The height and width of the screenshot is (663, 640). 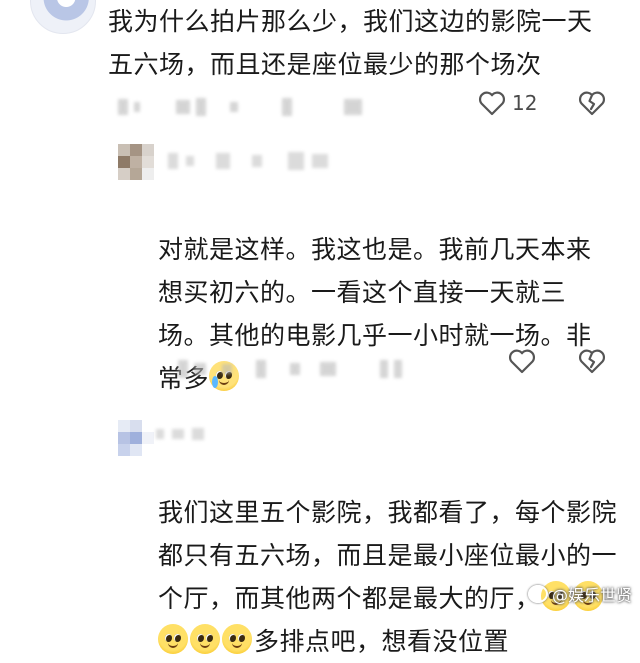 What do you see at coordinates (350, 43) in the screenshot?
I see `comment-text: 我为什么拍片那么少，我们这边的影院一天五六场，而且还是座位最少的那个场次` at bounding box center [350, 43].